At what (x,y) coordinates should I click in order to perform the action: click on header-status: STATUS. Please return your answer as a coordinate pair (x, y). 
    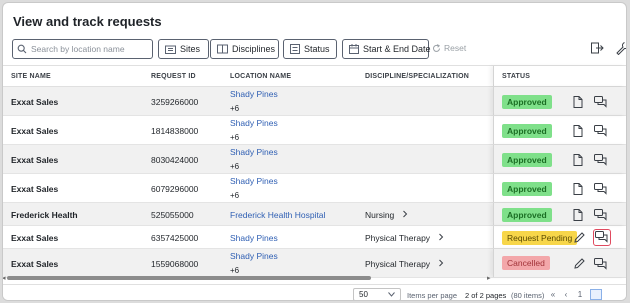
    Looking at the image, I should click on (516, 76).